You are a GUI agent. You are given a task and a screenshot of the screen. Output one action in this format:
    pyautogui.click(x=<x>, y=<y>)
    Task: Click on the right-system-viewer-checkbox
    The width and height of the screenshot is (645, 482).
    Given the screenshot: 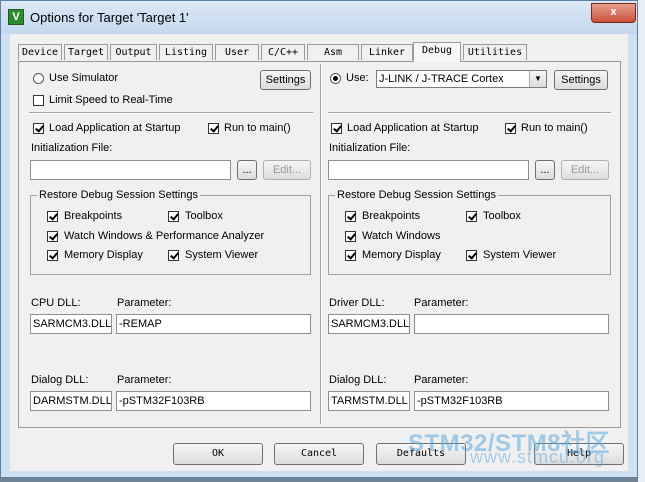 What is the action you would take?
    pyautogui.click(x=471, y=255)
    